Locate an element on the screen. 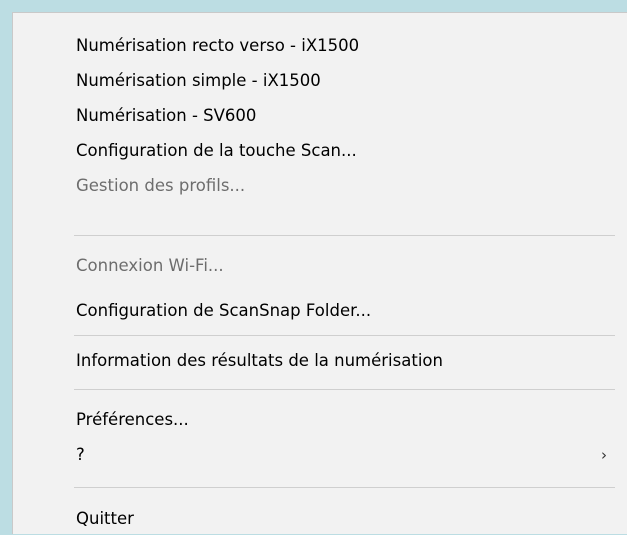 This screenshot has height=535, width=627. menu-item-quit: Quitter is located at coordinates (320, 519).